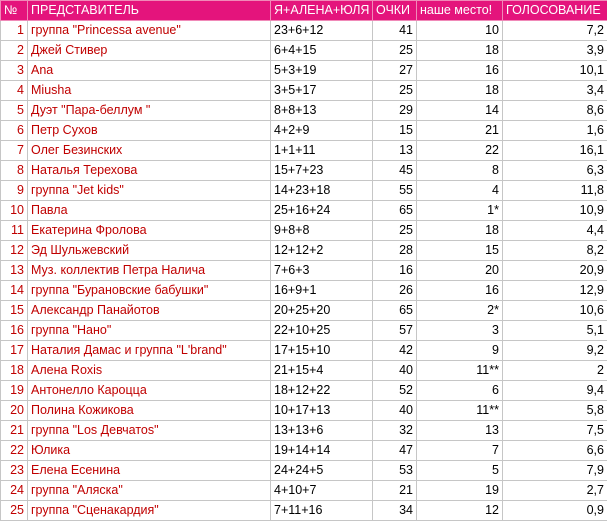  What do you see at coordinates (321, 490) in the screenshot?
I see `vote-breakdown: 4+10+7` at bounding box center [321, 490].